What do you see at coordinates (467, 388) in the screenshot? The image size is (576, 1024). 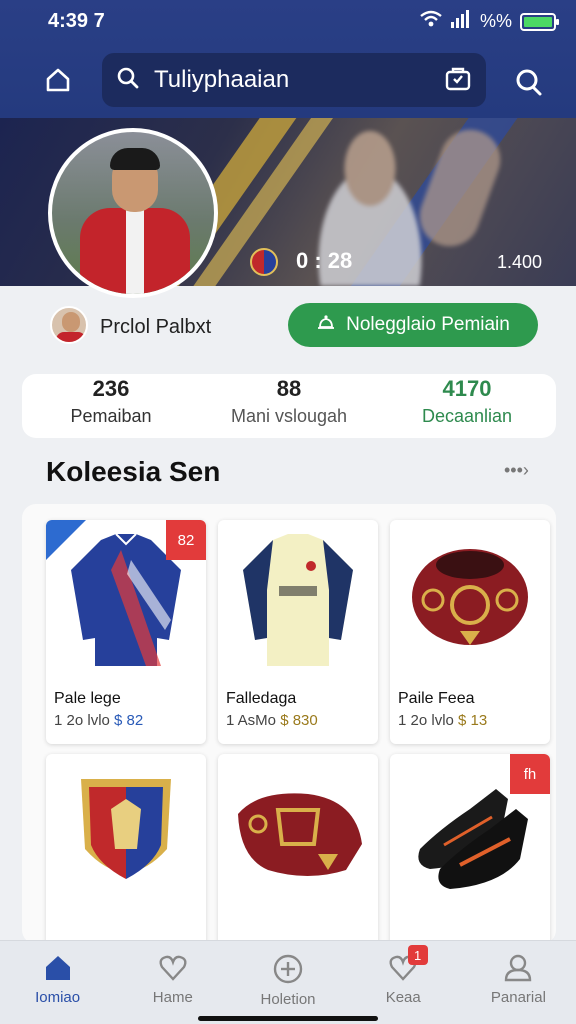 I see `stat-value: 4170` at bounding box center [467, 388].